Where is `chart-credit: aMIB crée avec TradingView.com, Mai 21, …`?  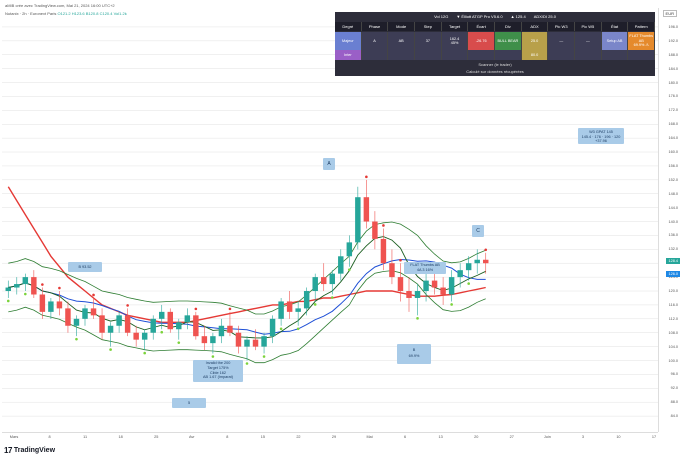
chart-credit: aMIB crée avec TradingView.com, Mai 21, … is located at coordinates (60, 5).